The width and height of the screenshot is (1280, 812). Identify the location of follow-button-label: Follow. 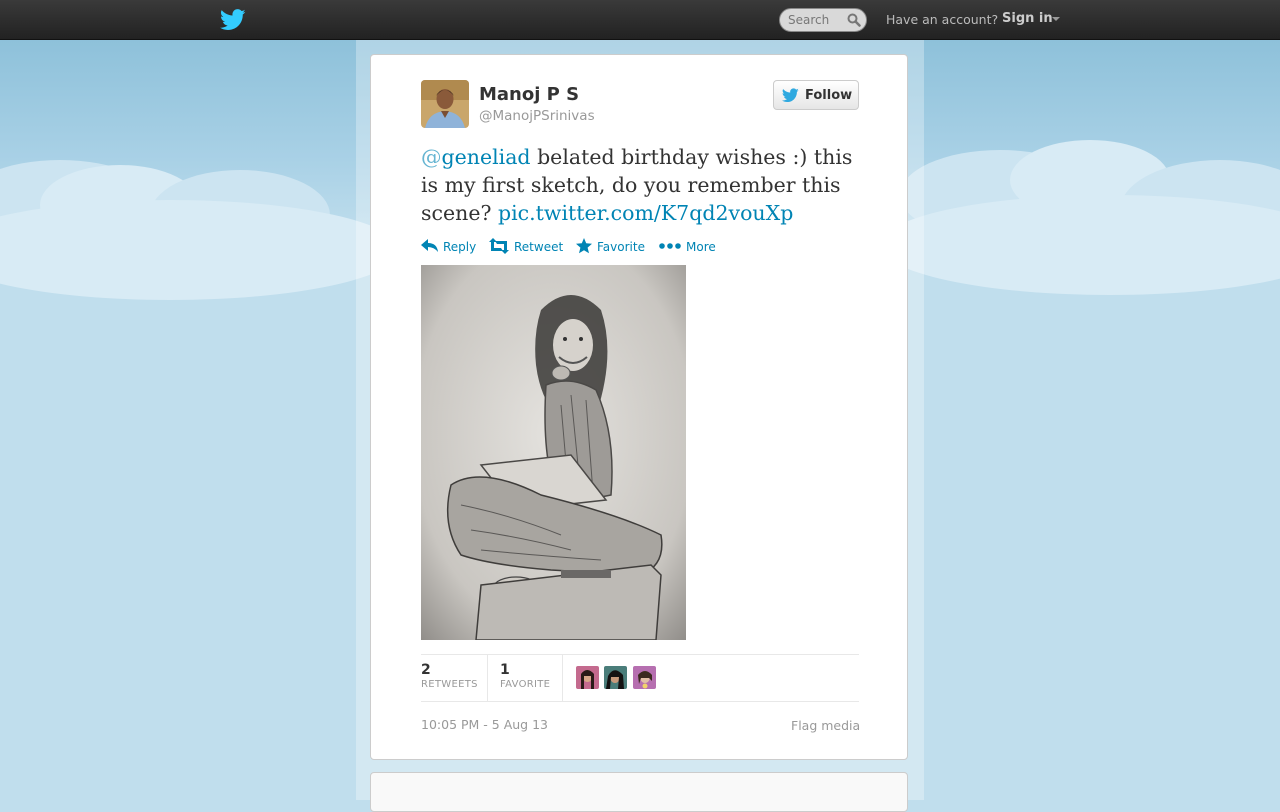
(829, 95).